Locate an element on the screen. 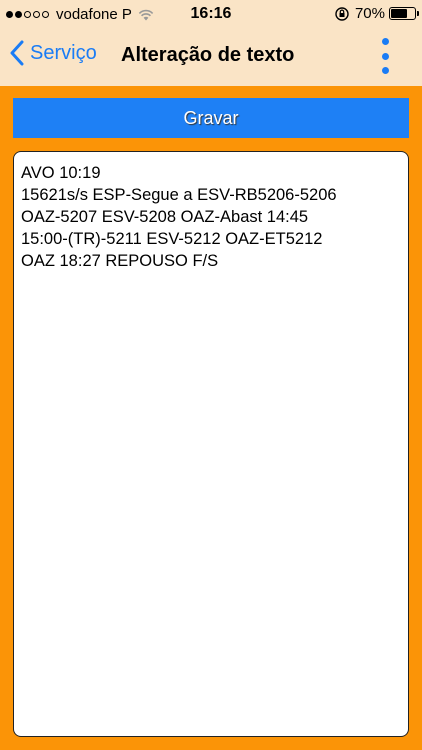 The image size is (422, 750). battery-fill is located at coordinates (399, 13).